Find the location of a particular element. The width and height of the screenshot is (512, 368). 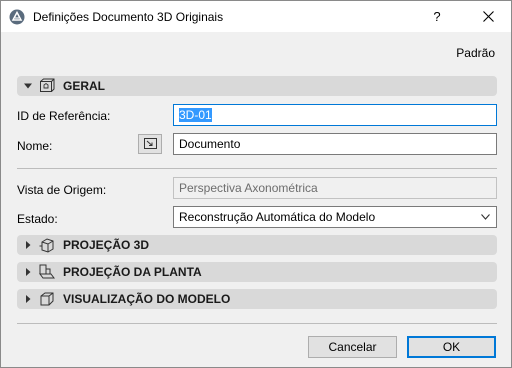

close-button is located at coordinates (489, 17).